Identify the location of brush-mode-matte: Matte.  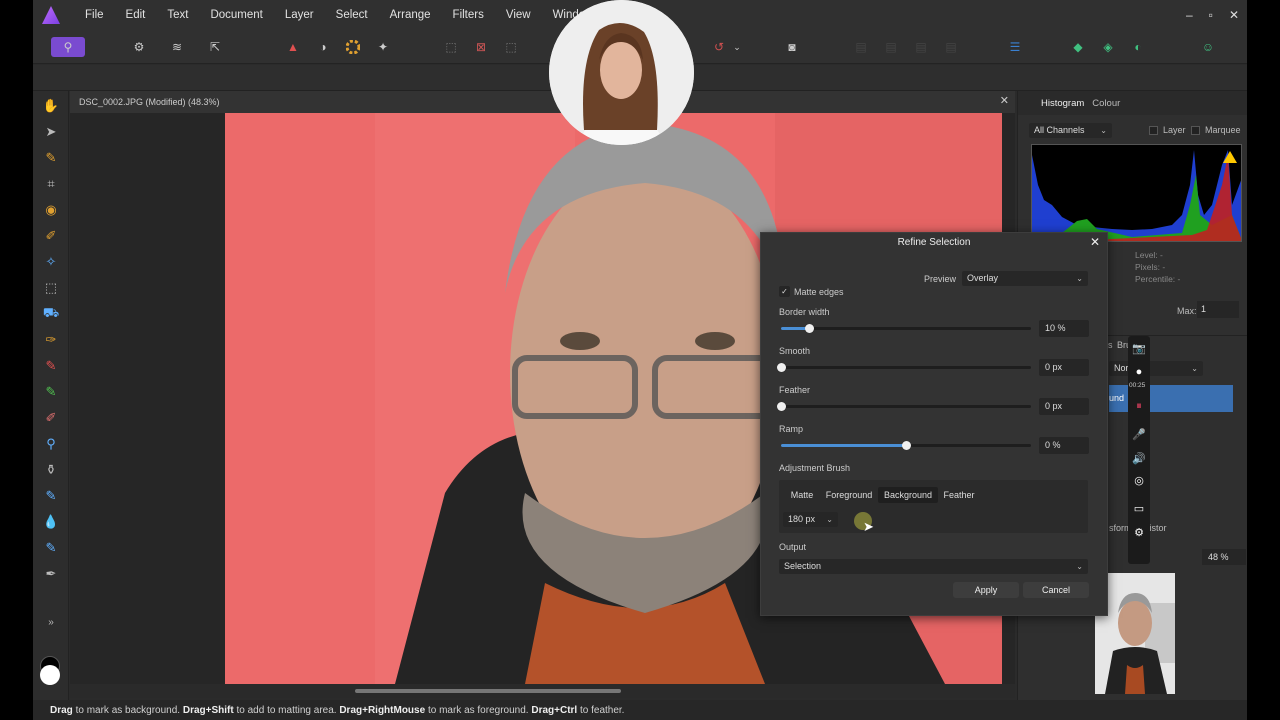
(802, 495).